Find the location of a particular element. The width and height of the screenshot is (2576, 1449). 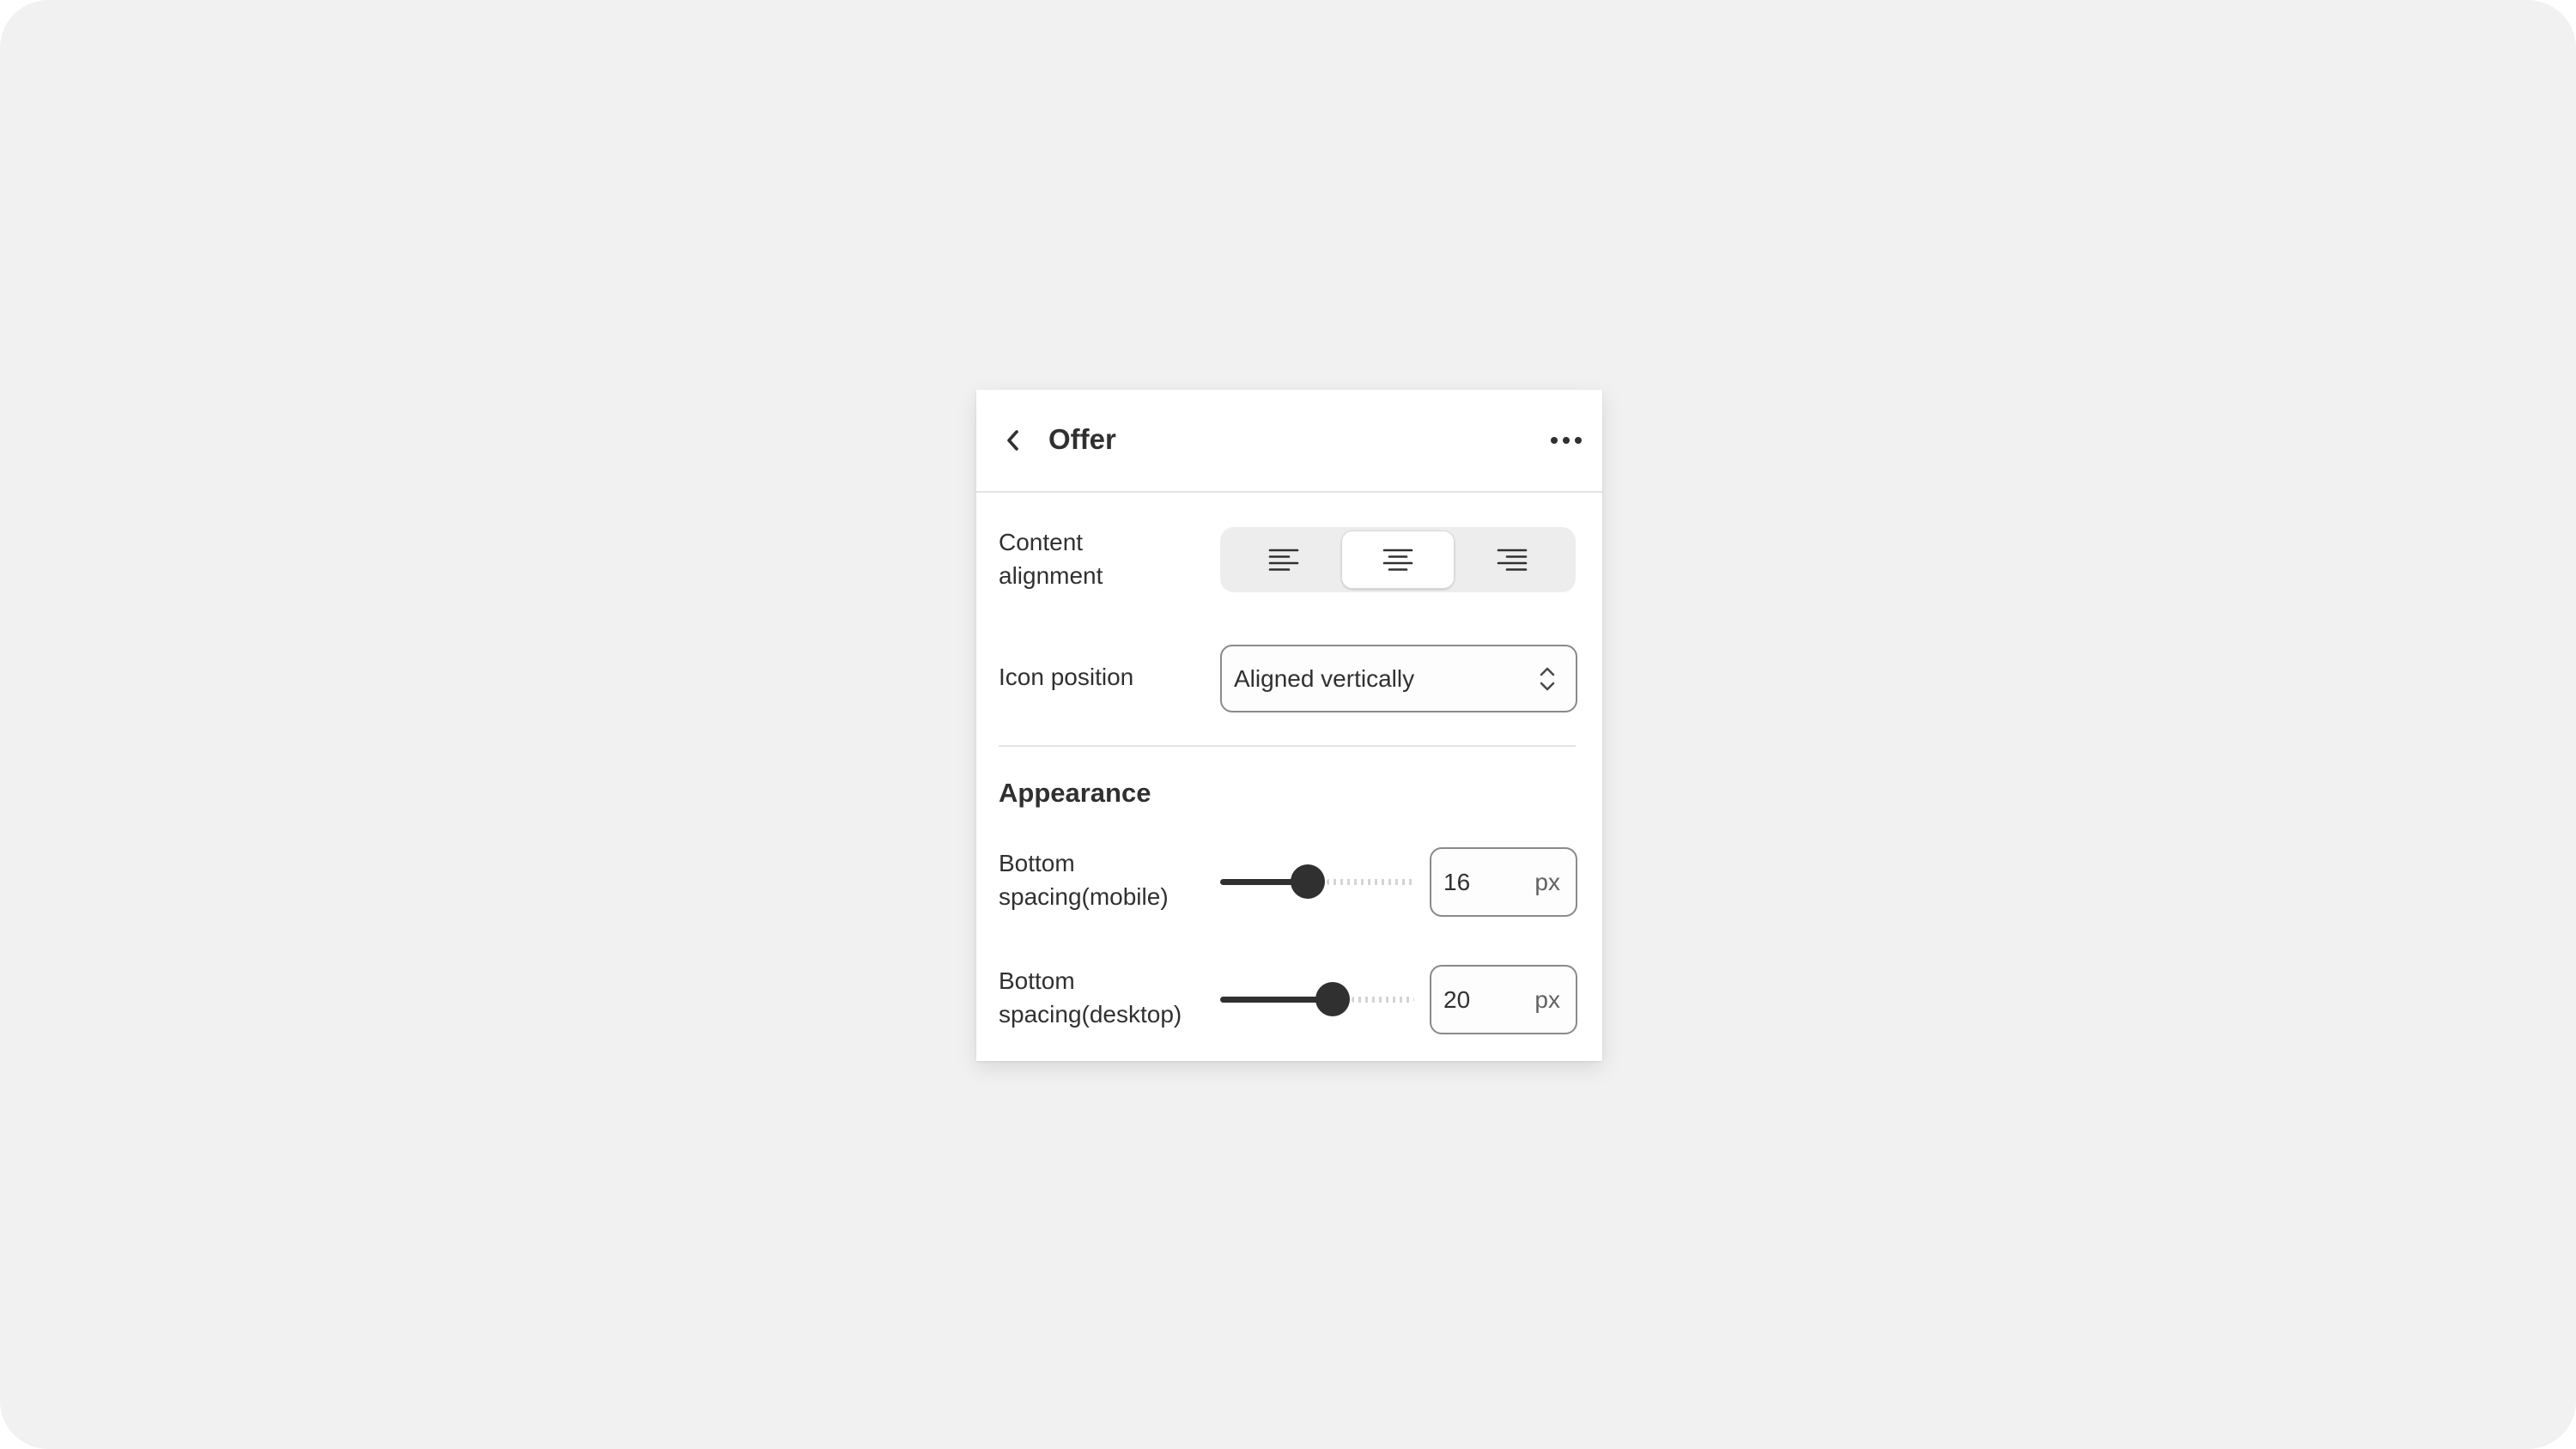

ellipsis-horizontal-icon is located at coordinates (1566, 441).